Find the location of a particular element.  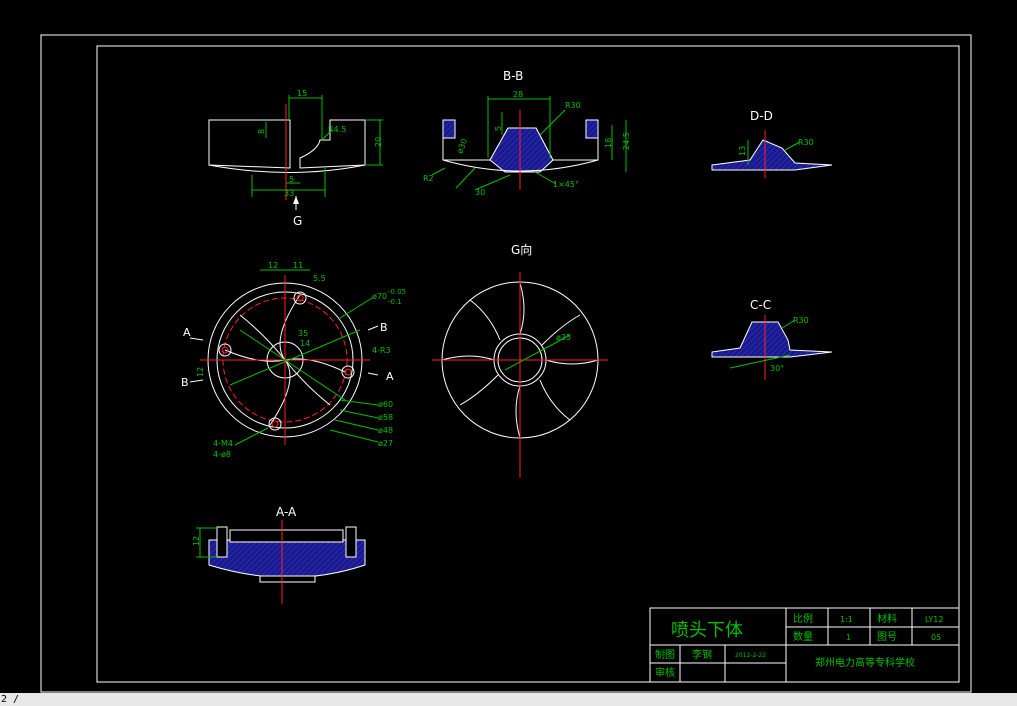

dim-plan-phi58: ø58 is located at coordinates (385, 417).